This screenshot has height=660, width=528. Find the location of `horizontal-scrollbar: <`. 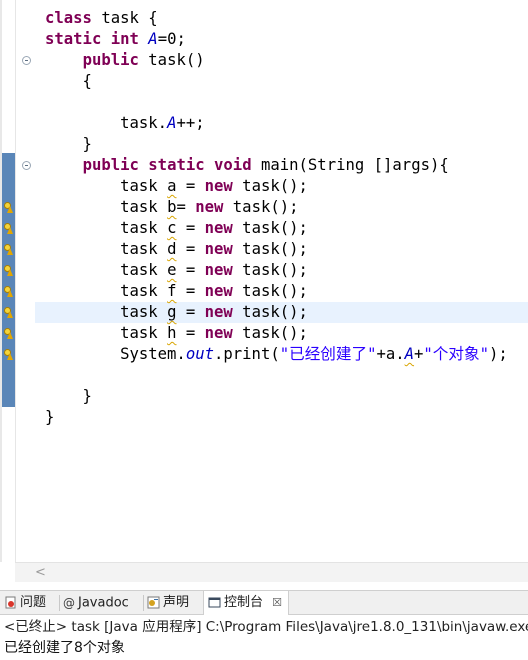

horizontal-scrollbar: < is located at coordinates (271, 572).